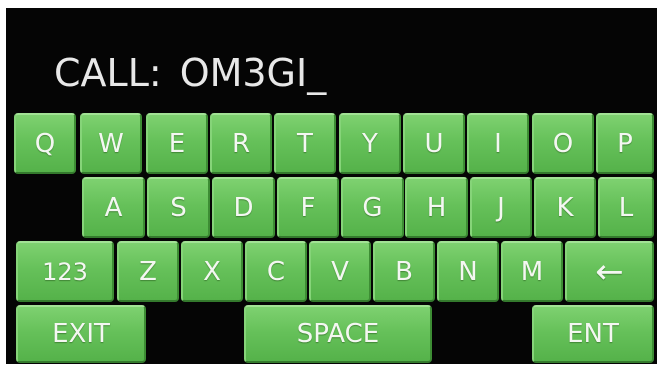 The height and width of the screenshot is (367, 663). Describe the element at coordinates (338, 334) in the screenshot. I see `space-bar: SPACE` at that location.